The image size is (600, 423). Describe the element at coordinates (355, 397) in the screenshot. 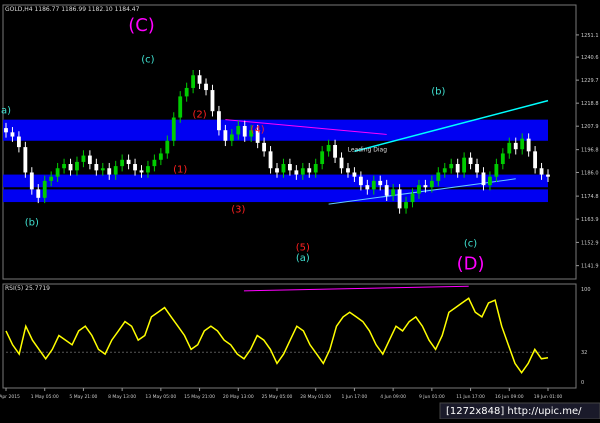

I see `time-tick-label-9: 1 Jun 17:00` at that location.